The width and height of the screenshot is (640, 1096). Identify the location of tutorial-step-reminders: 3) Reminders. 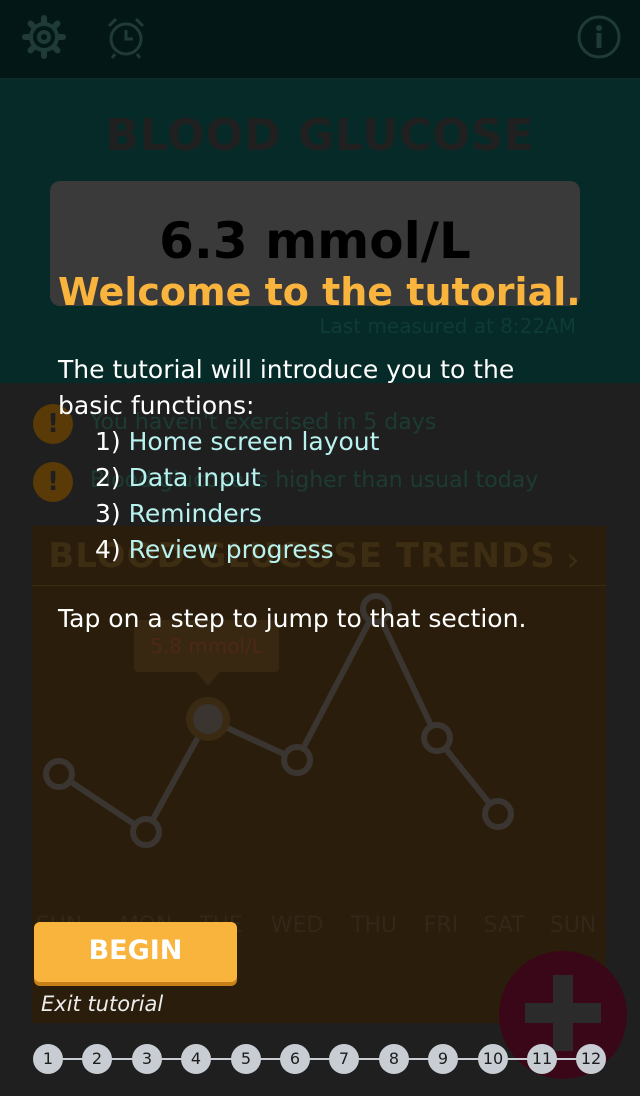
(237, 514).